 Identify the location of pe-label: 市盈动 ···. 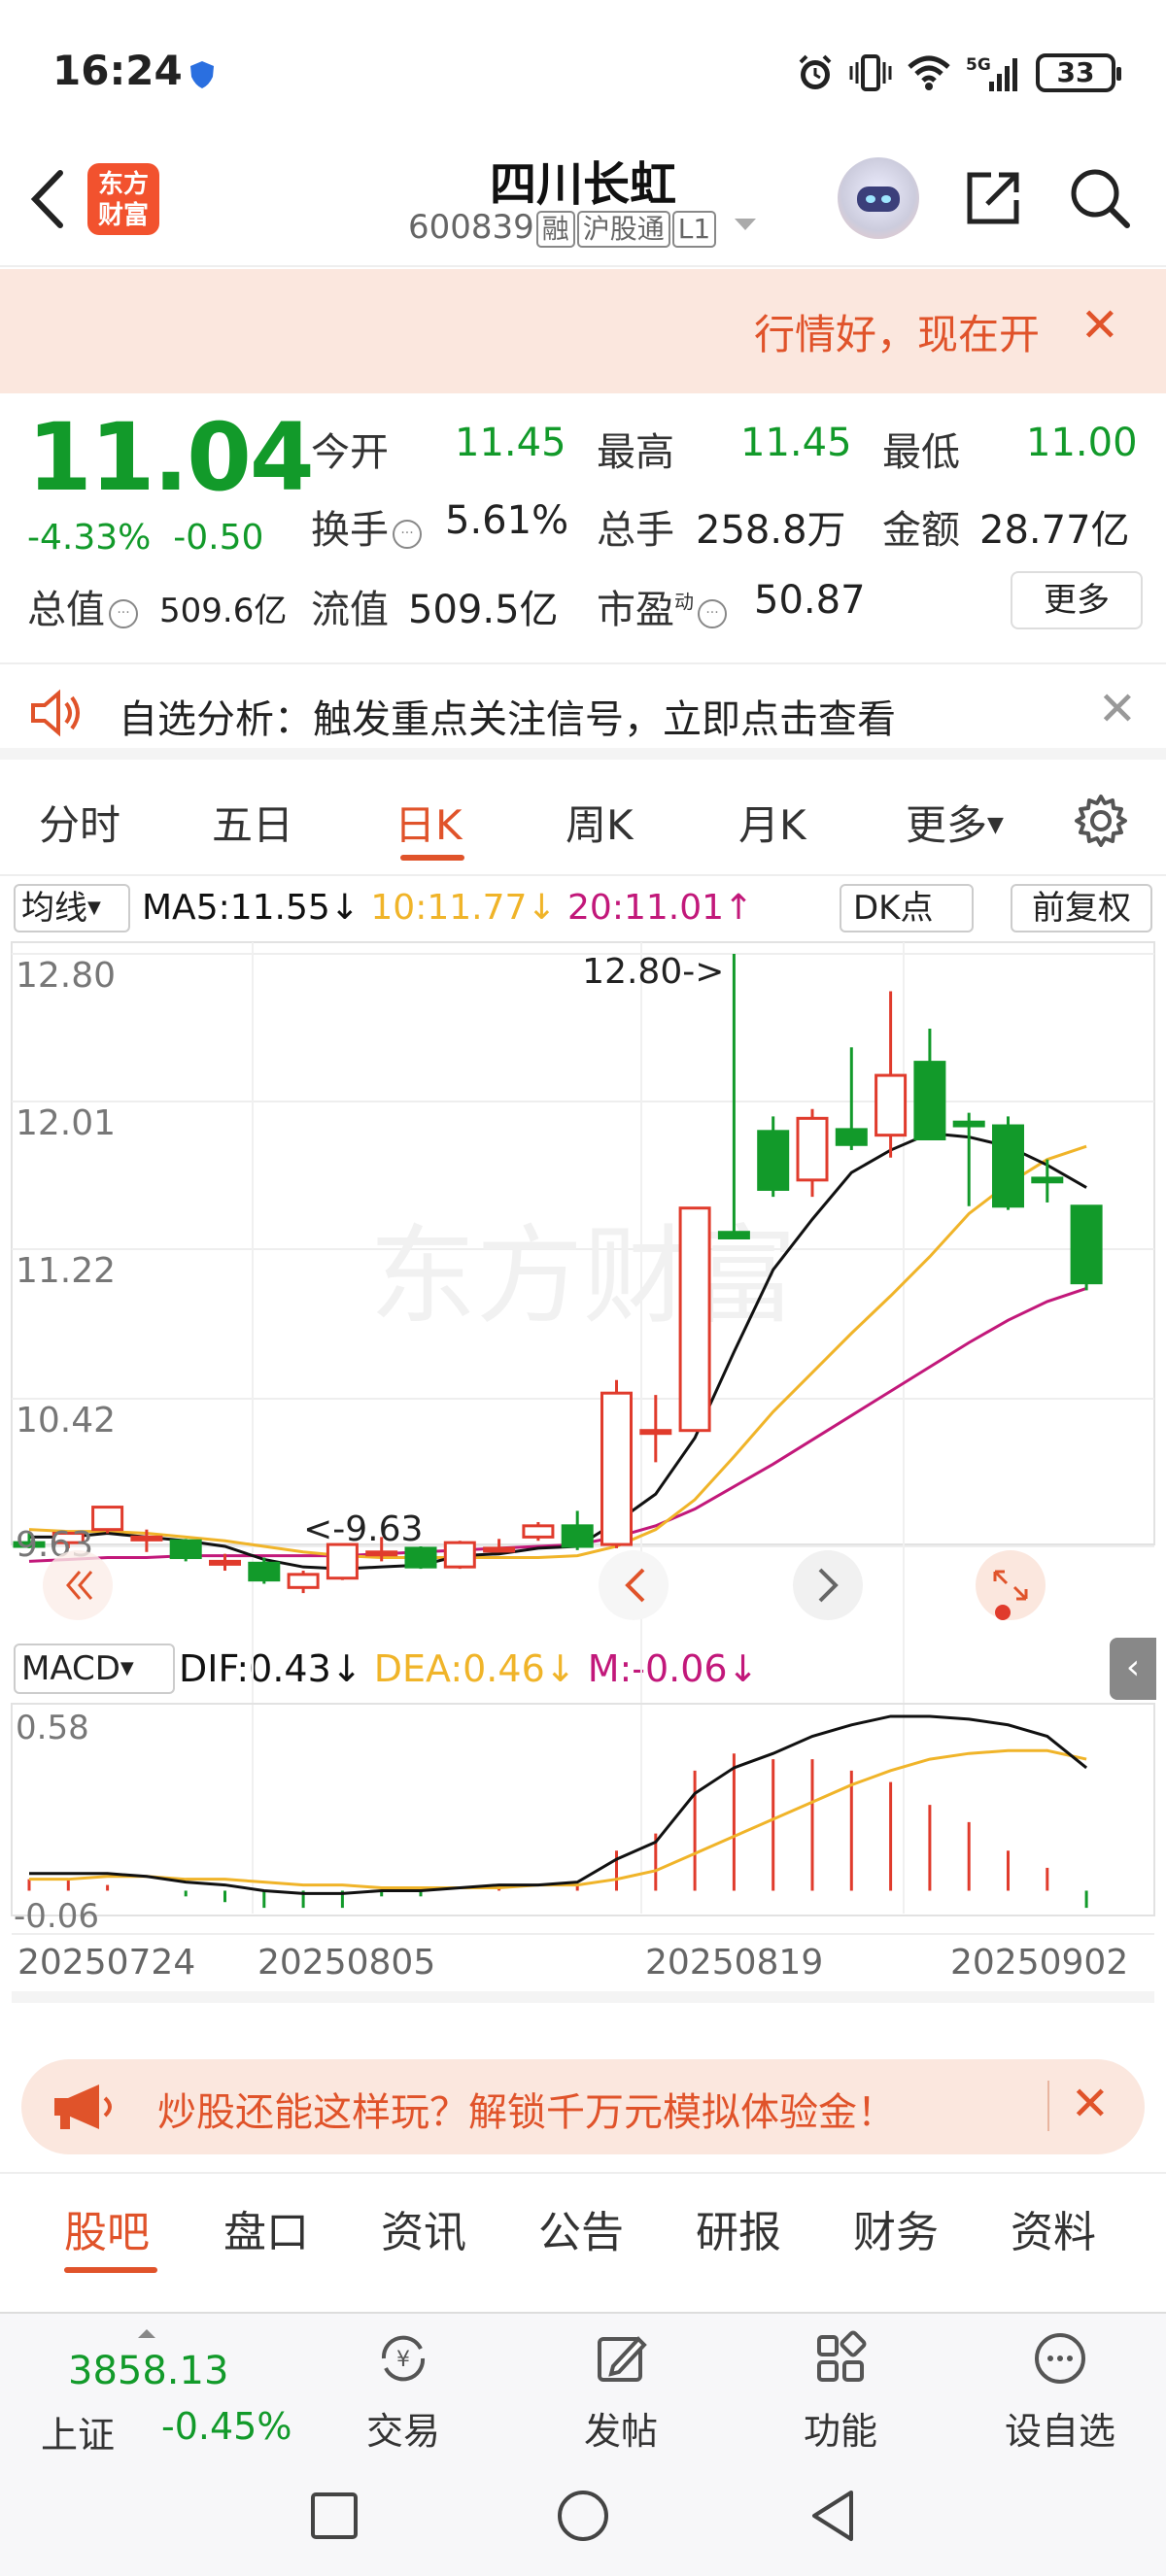
(664, 606).